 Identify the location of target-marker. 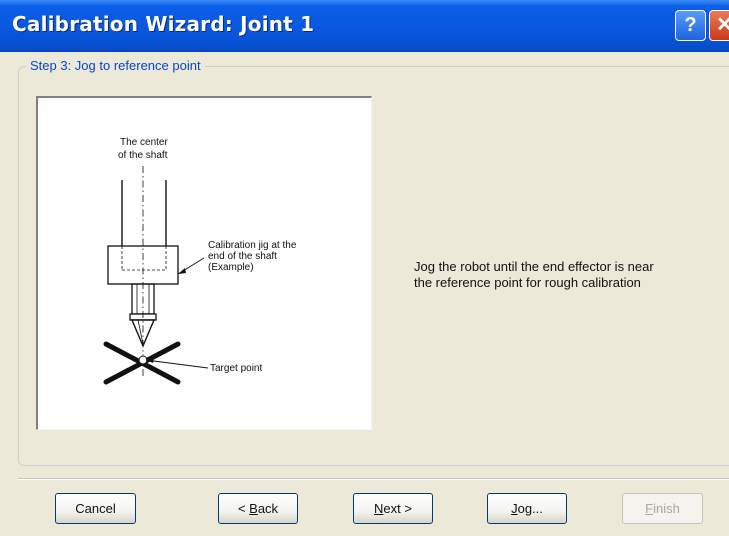
(143, 360).